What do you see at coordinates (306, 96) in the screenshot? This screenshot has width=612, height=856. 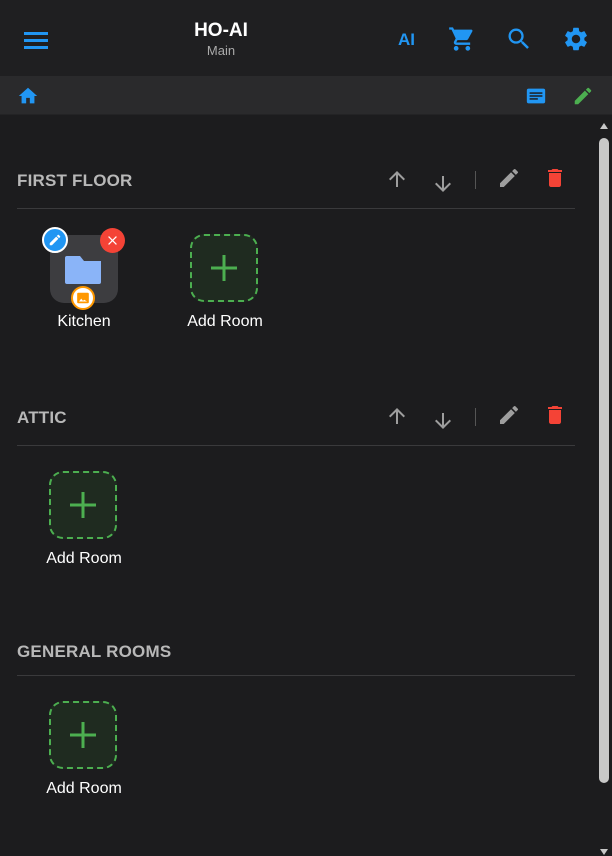 I see `secondary-toolbar` at bounding box center [306, 96].